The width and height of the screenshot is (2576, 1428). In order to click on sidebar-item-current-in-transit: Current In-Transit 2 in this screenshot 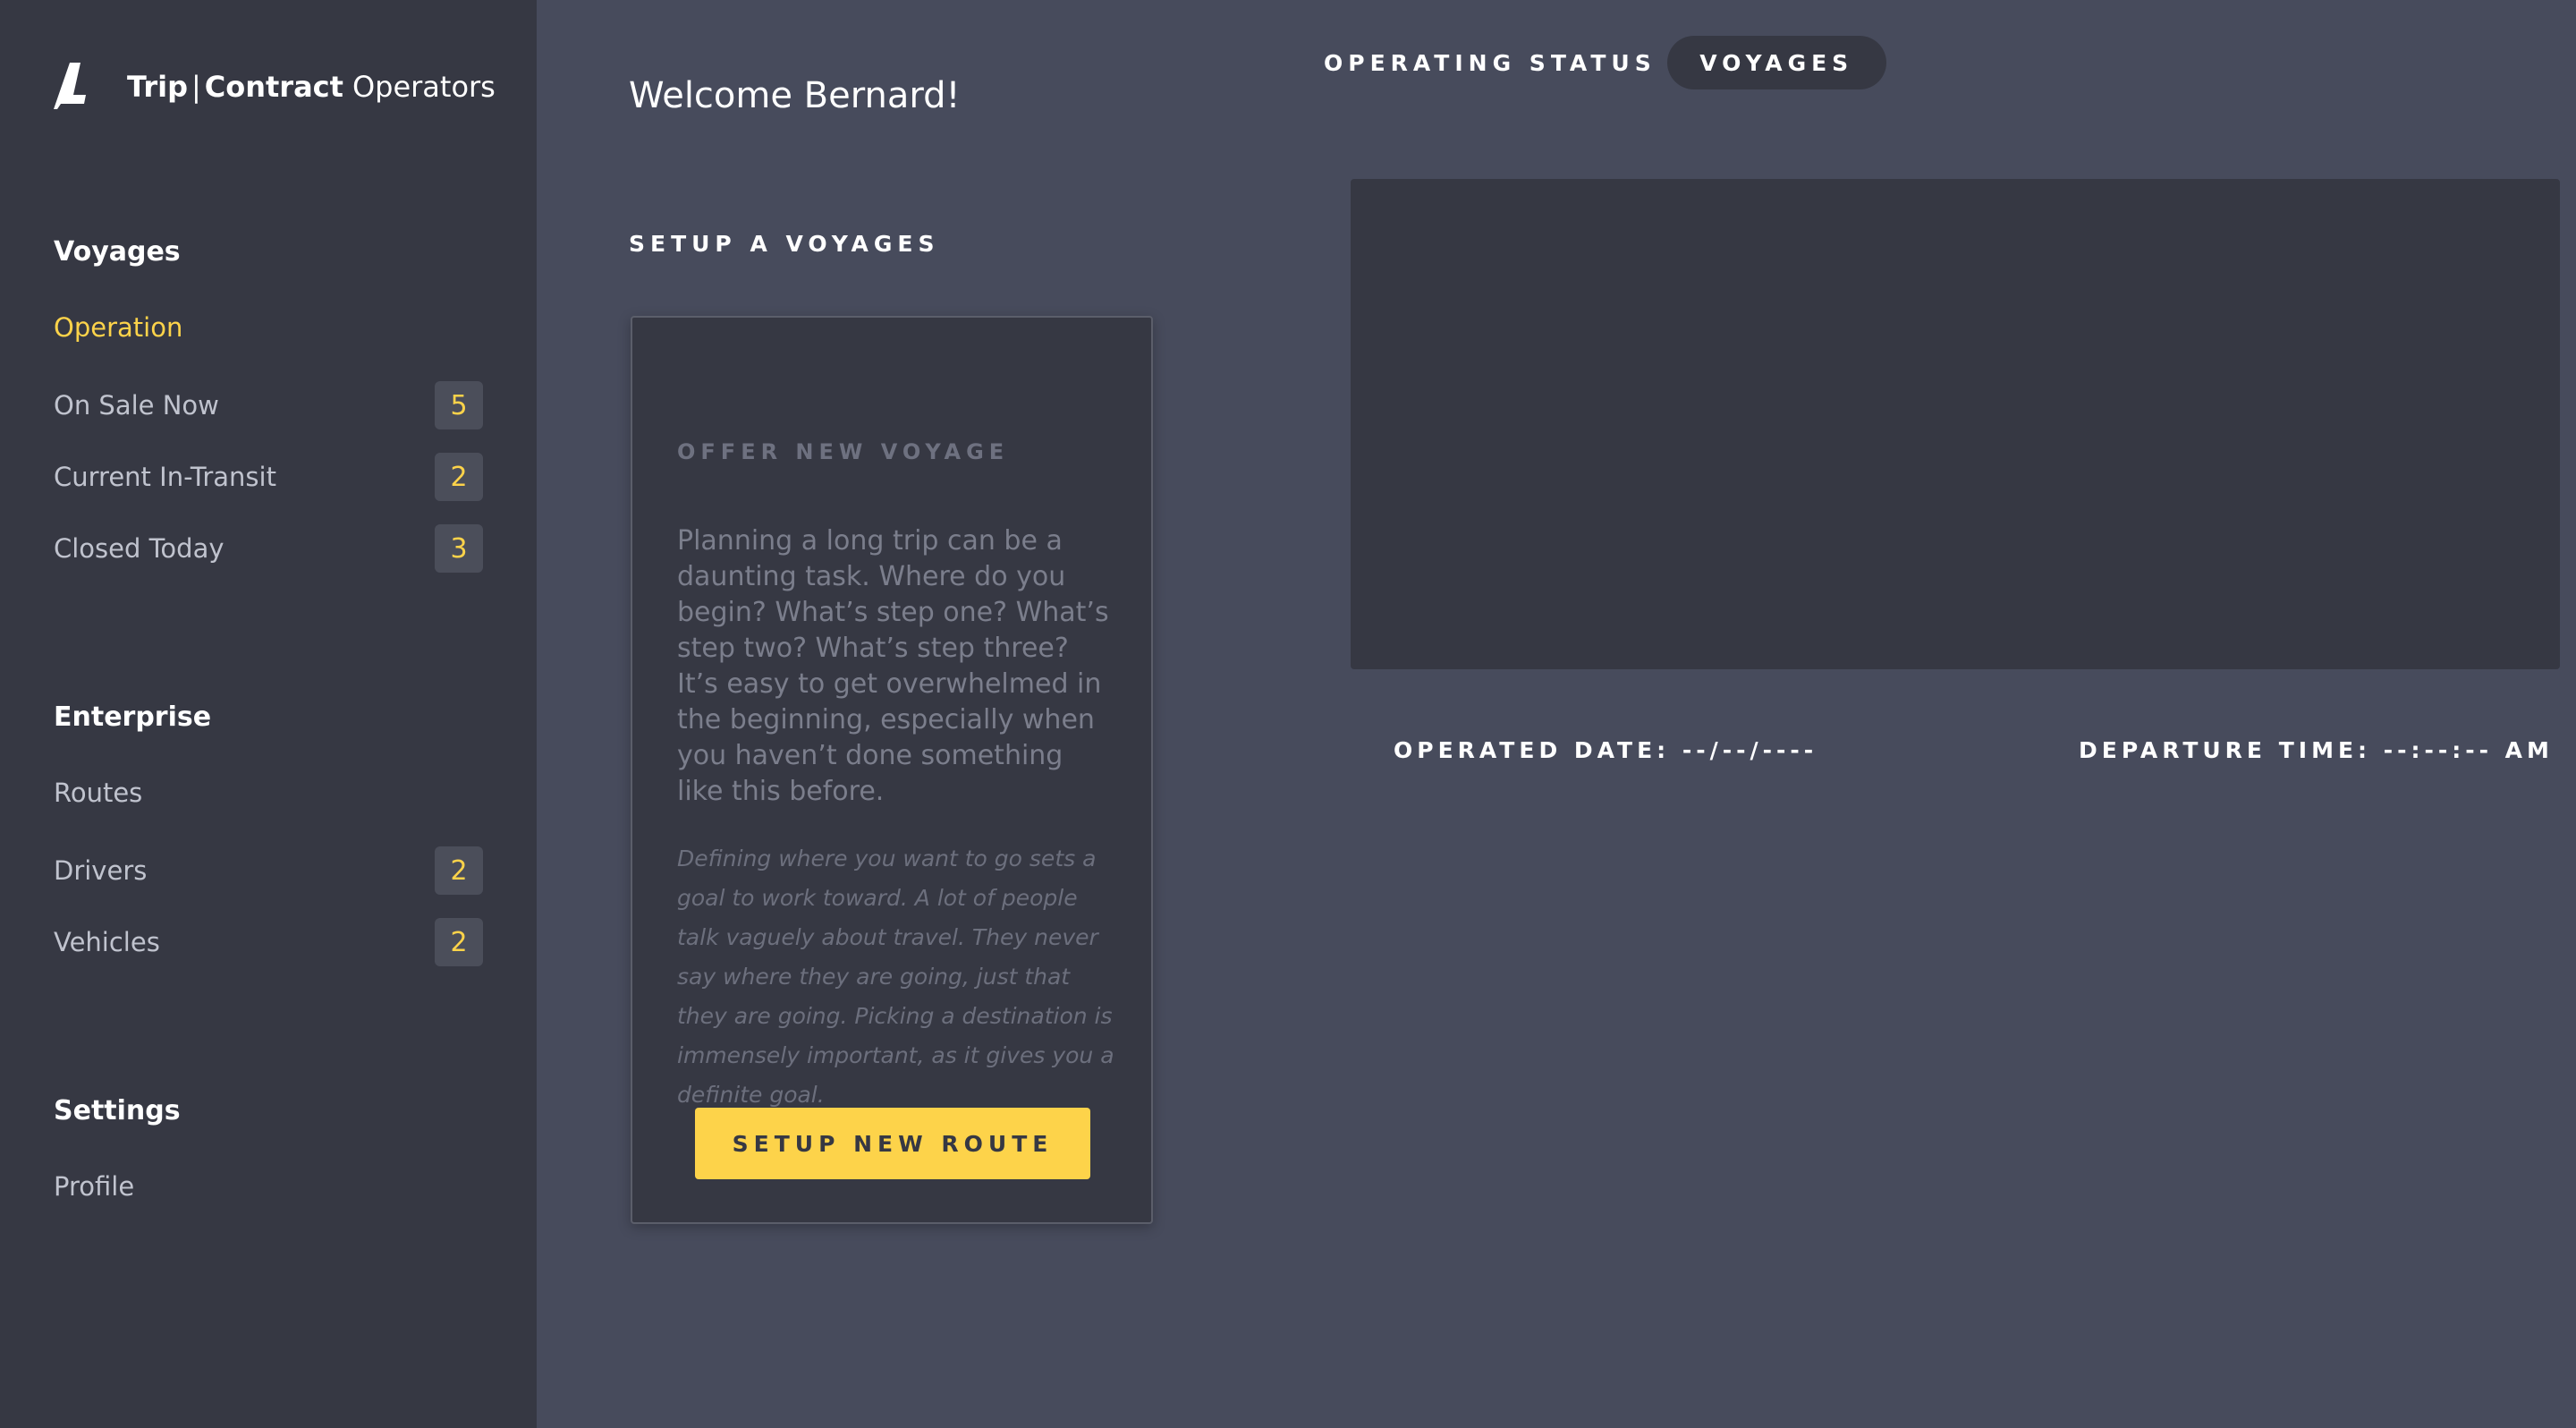, I will do `click(268, 477)`.